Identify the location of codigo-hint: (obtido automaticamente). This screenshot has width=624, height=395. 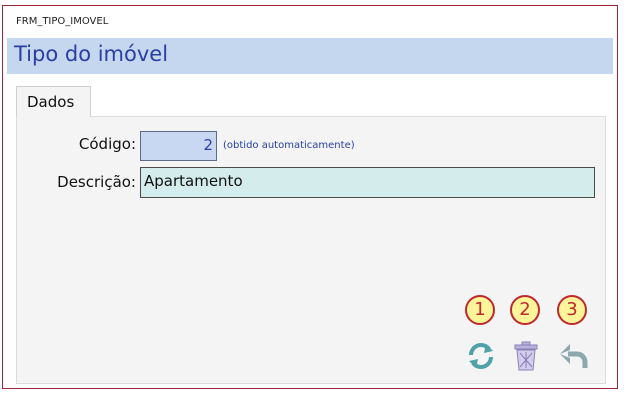
(289, 145).